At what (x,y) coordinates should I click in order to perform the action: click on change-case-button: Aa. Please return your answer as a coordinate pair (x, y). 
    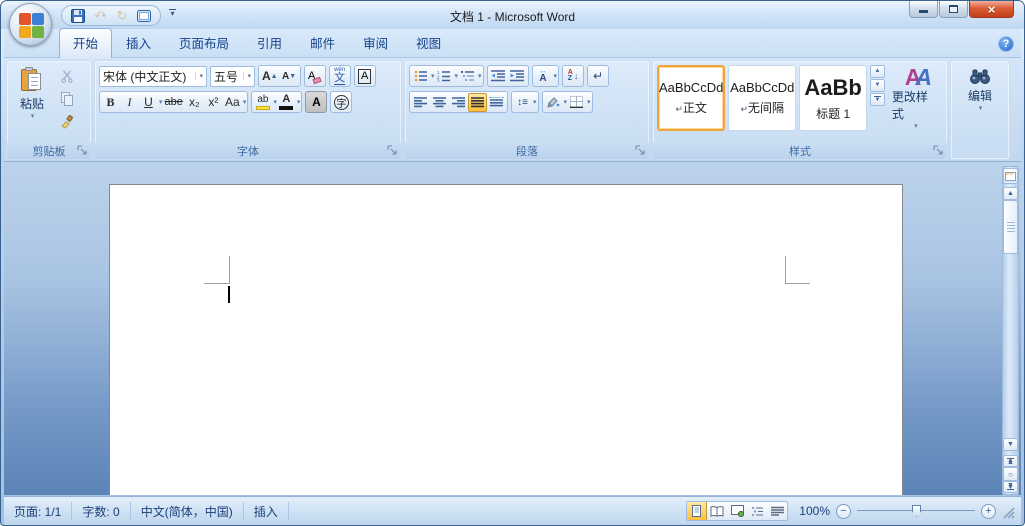
    Looking at the image, I should click on (232, 102).